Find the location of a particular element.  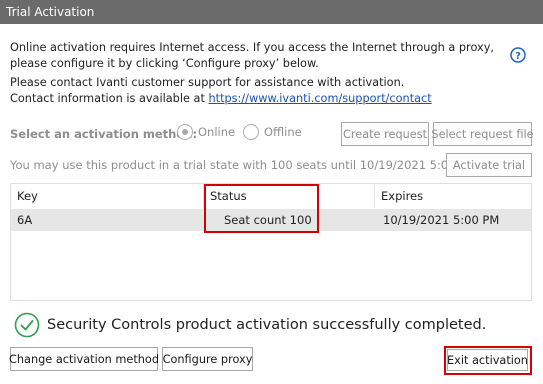

window-title: Trial Activation is located at coordinates (271, 12).